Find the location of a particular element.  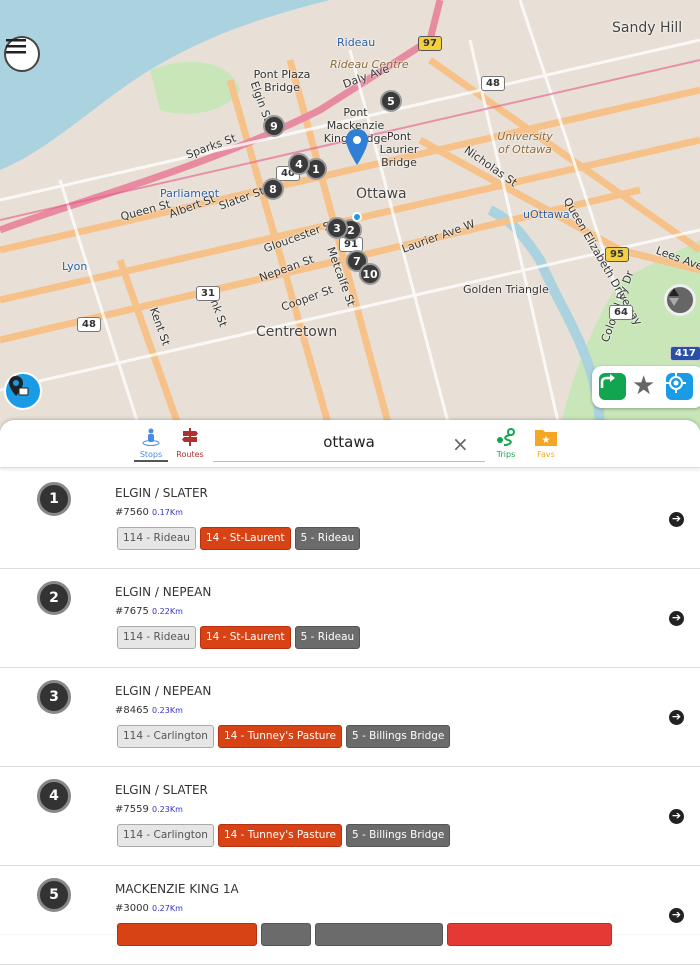

tab-label: Trips is located at coordinates (506, 454).